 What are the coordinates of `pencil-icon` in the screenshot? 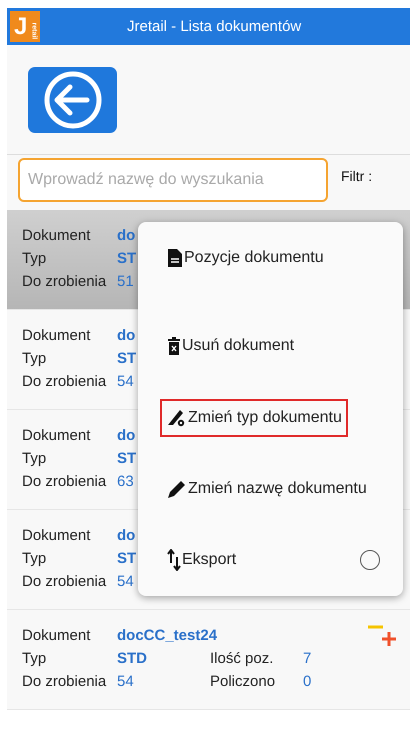 It's located at (177, 489).